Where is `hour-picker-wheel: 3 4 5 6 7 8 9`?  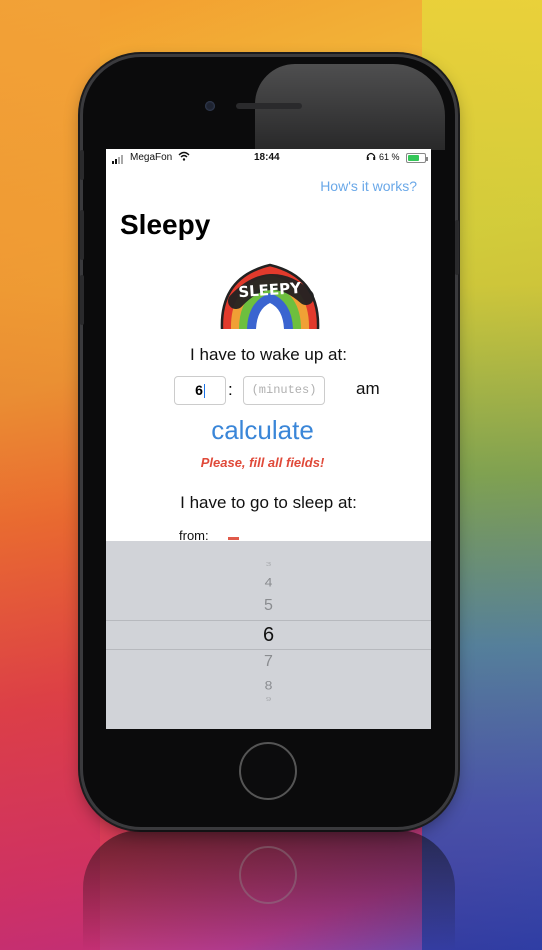 hour-picker-wheel: 3 4 5 6 7 8 9 is located at coordinates (268, 635).